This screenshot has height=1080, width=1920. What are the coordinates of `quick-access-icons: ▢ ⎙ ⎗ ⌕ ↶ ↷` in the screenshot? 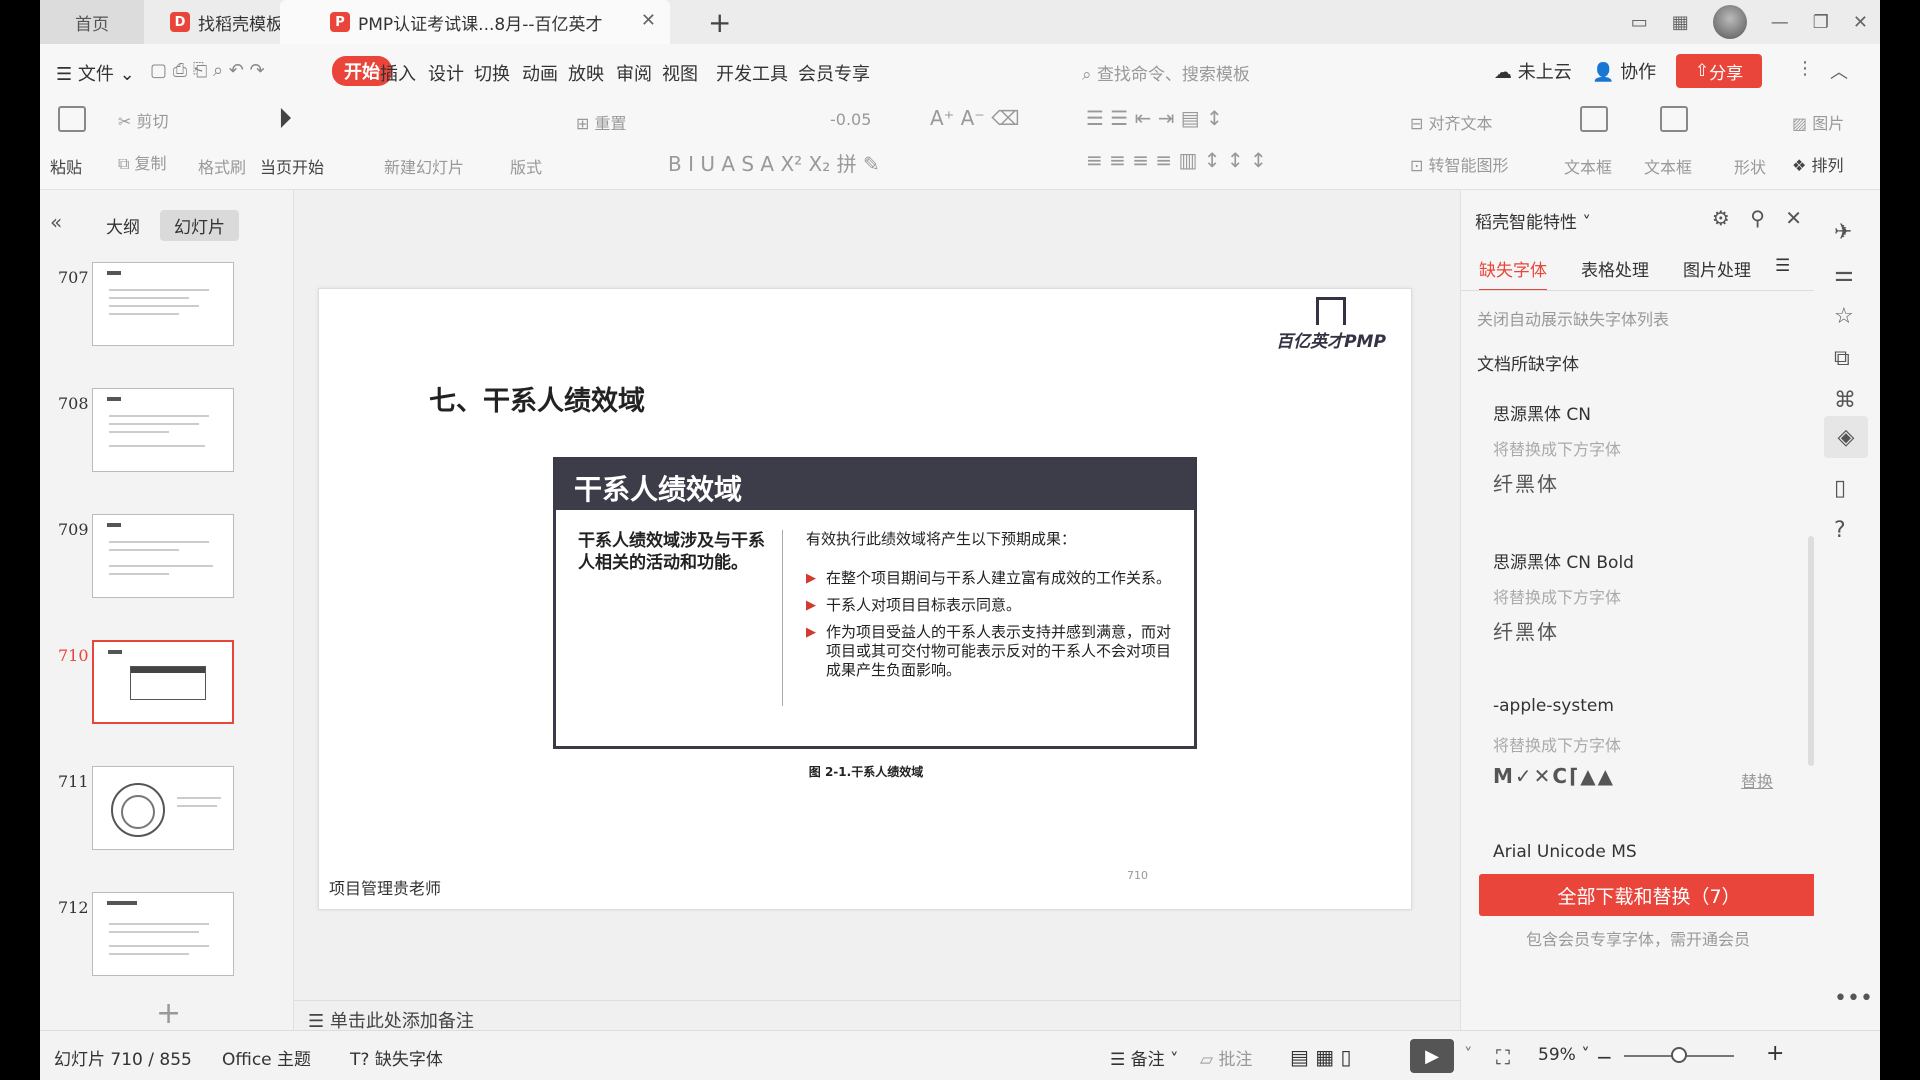 It's located at (207, 70).